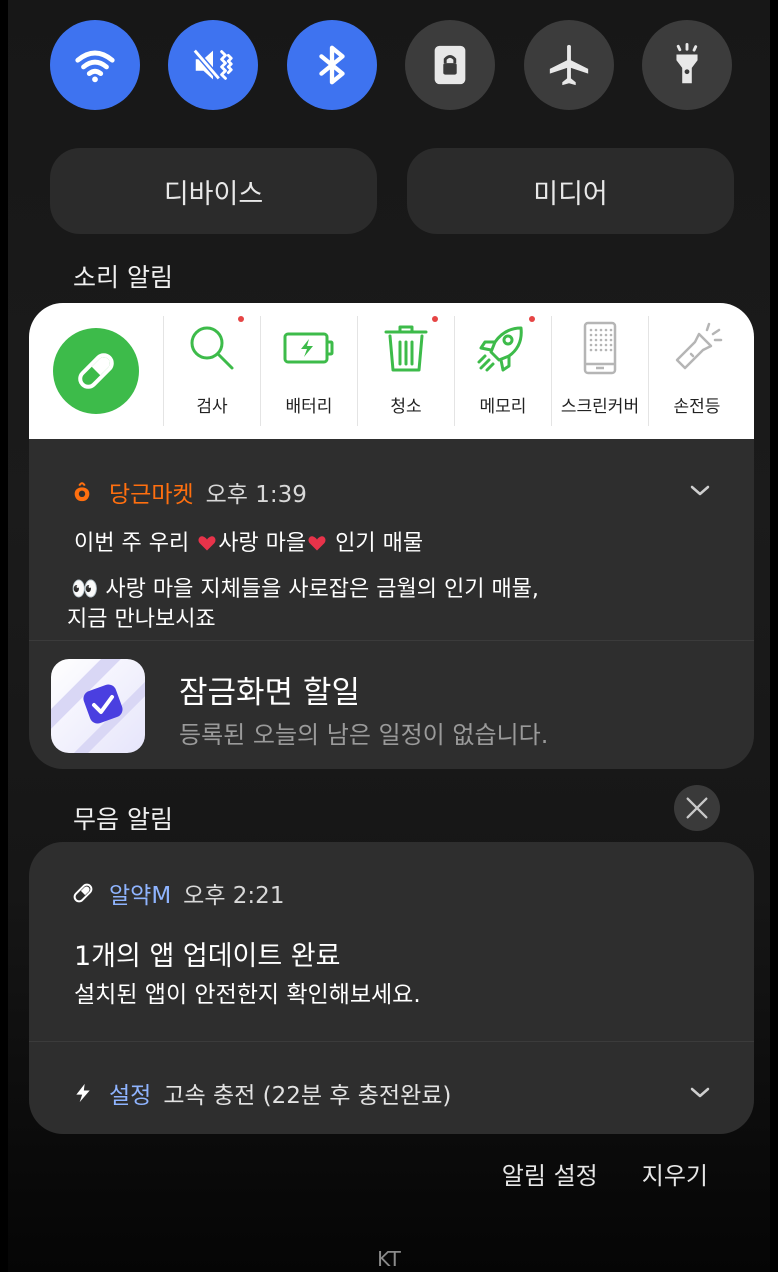 Image resolution: width=778 pixels, height=1272 pixels. Describe the element at coordinates (211, 371) in the screenshot. I see `tool-scan: 검사` at that location.